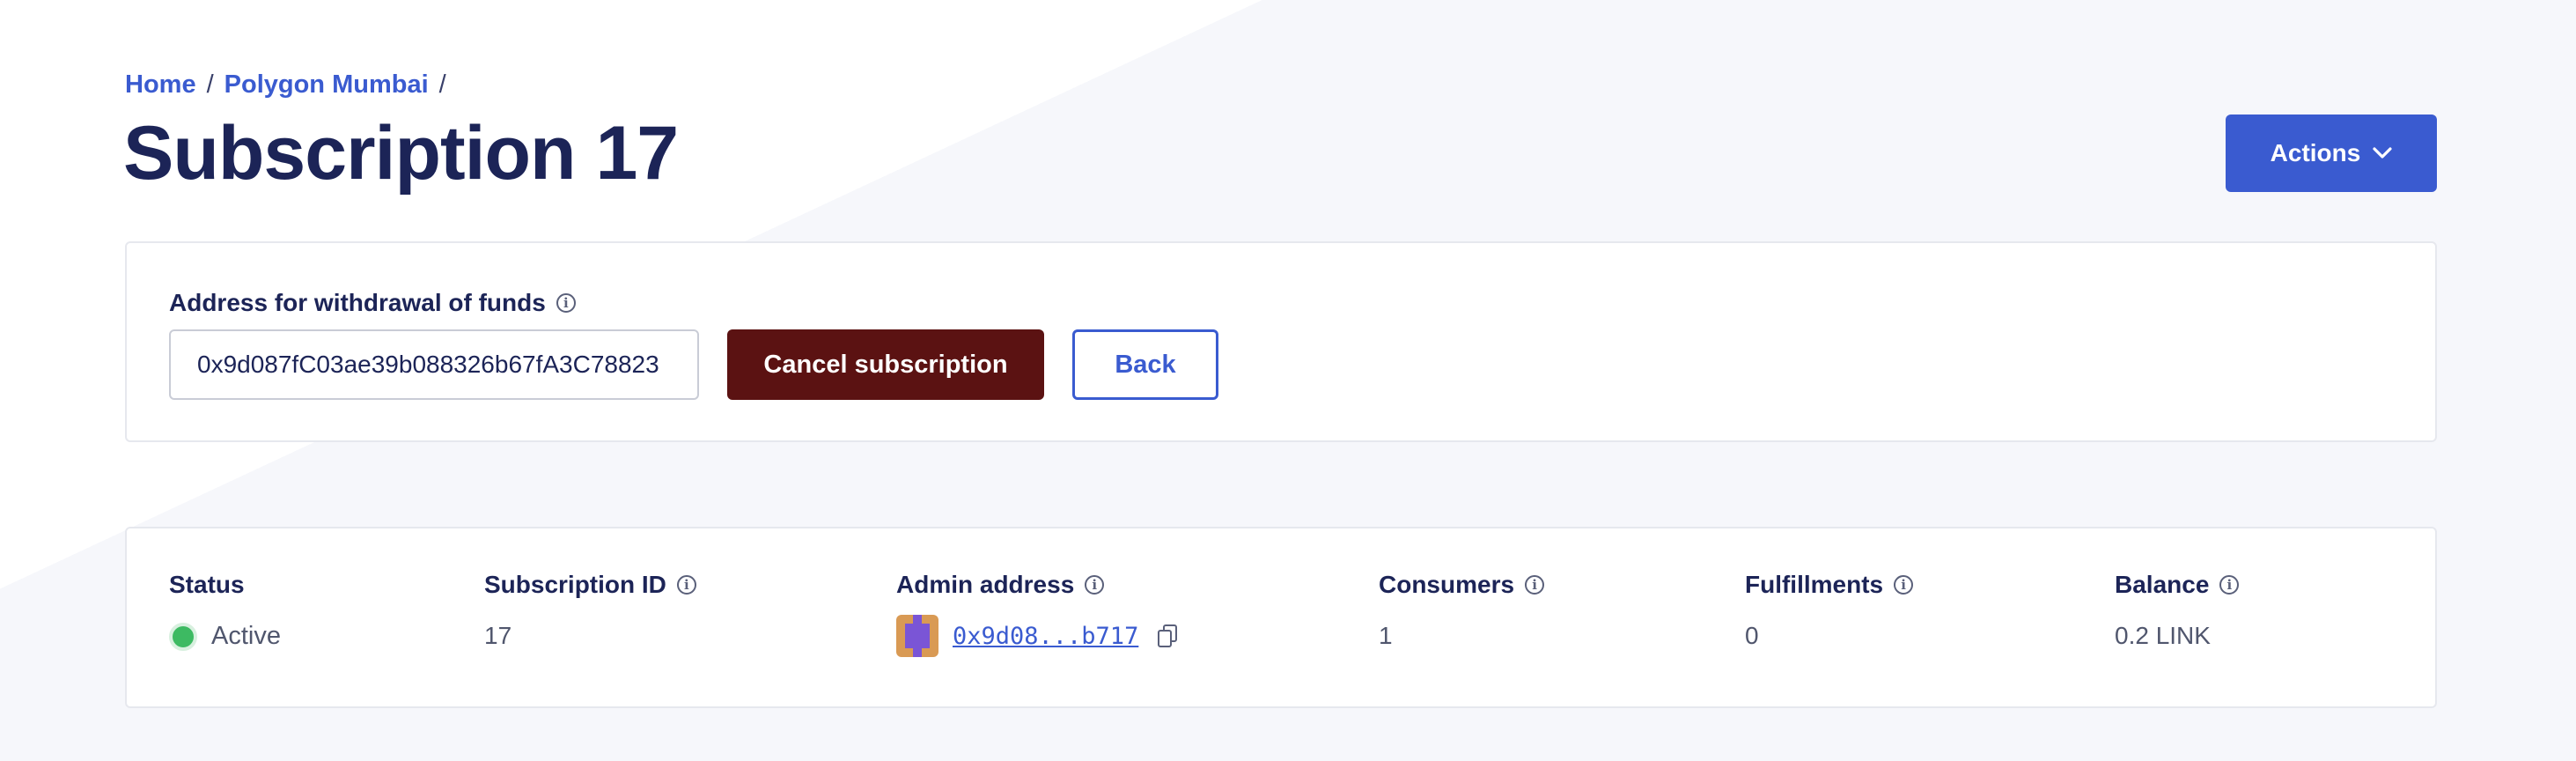  I want to click on balance-label: Balance, so click(2163, 584).